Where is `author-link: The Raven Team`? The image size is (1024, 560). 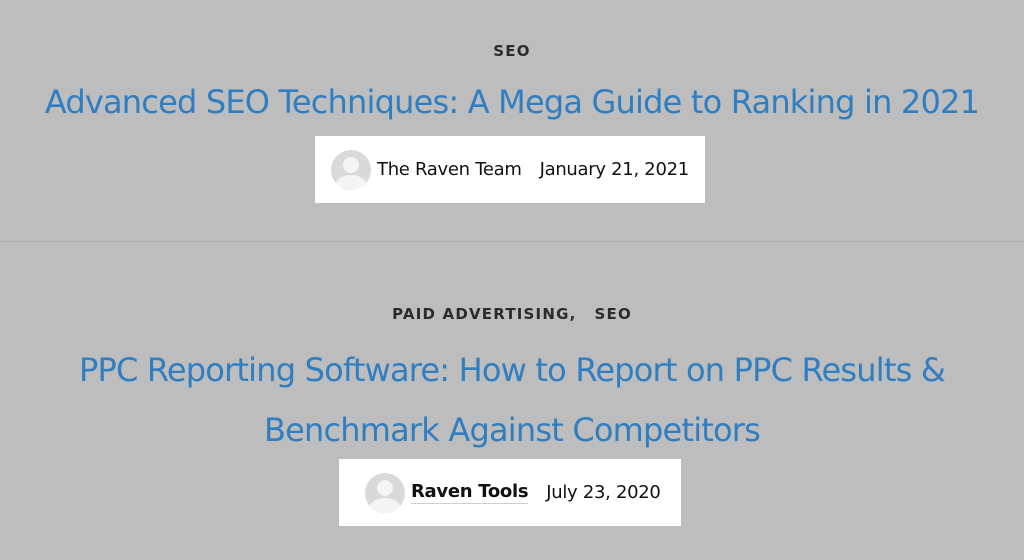 author-link: The Raven Team is located at coordinates (449, 169).